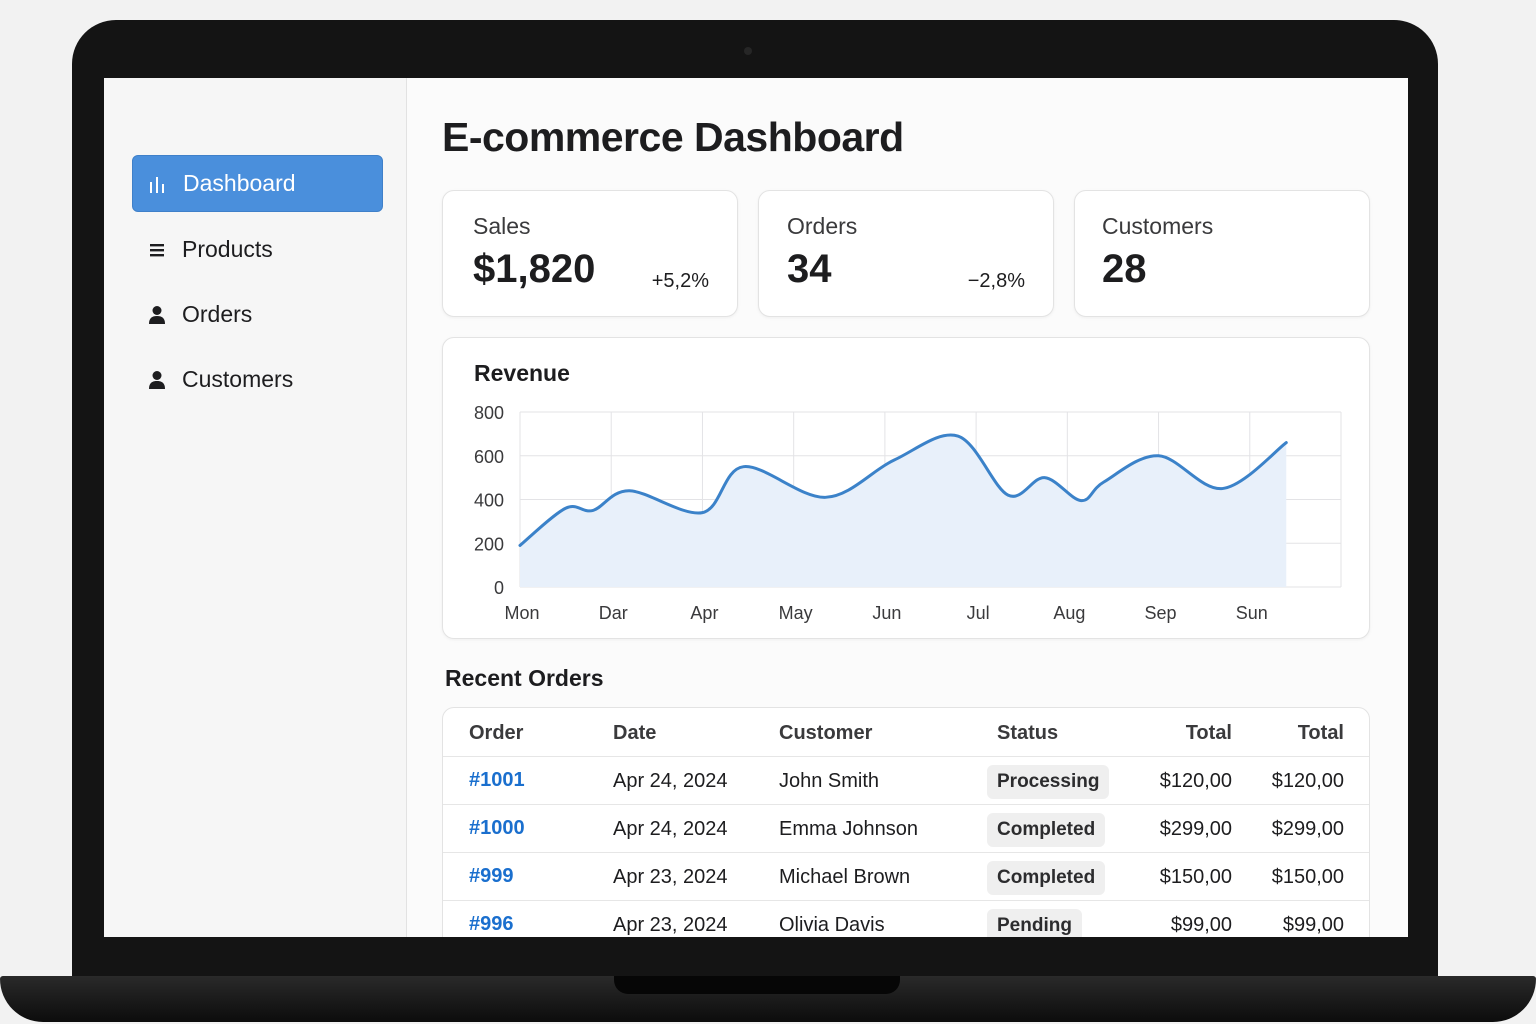 This screenshot has width=1536, height=1024. I want to click on status-cell: Pending, so click(1034, 919).